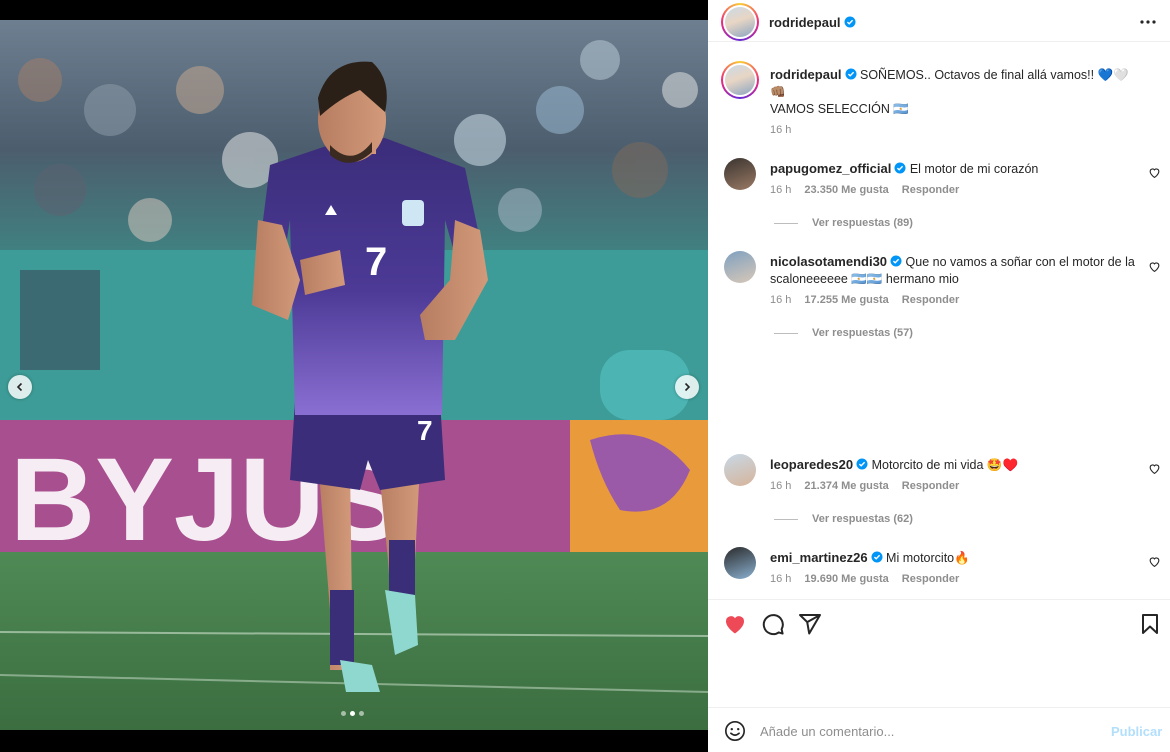  What do you see at coordinates (778, 92) in the screenshot?
I see `caption-emoji: 👊🏽` at bounding box center [778, 92].